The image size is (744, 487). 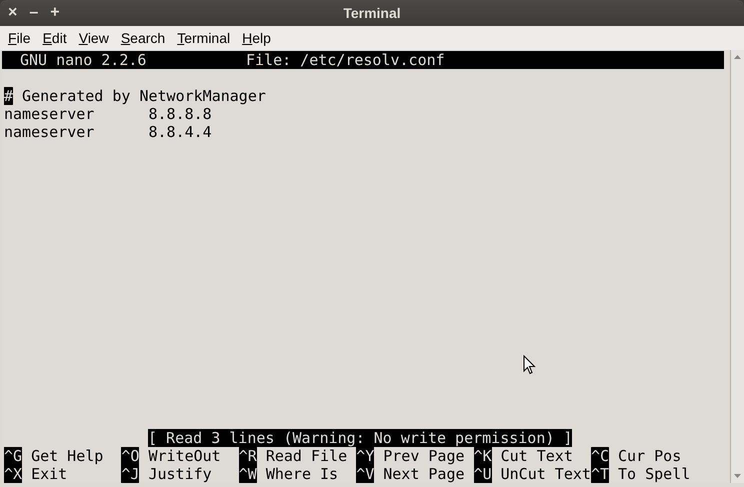 I want to click on shortcut-key: ^R, so click(x=247, y=456).